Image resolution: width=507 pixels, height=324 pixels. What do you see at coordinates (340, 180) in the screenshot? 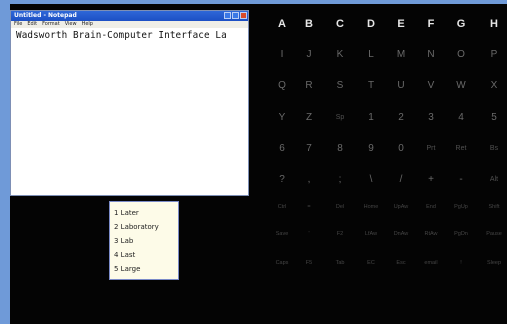
I see `key-6-3: ;` at bounding box center [340, 180].